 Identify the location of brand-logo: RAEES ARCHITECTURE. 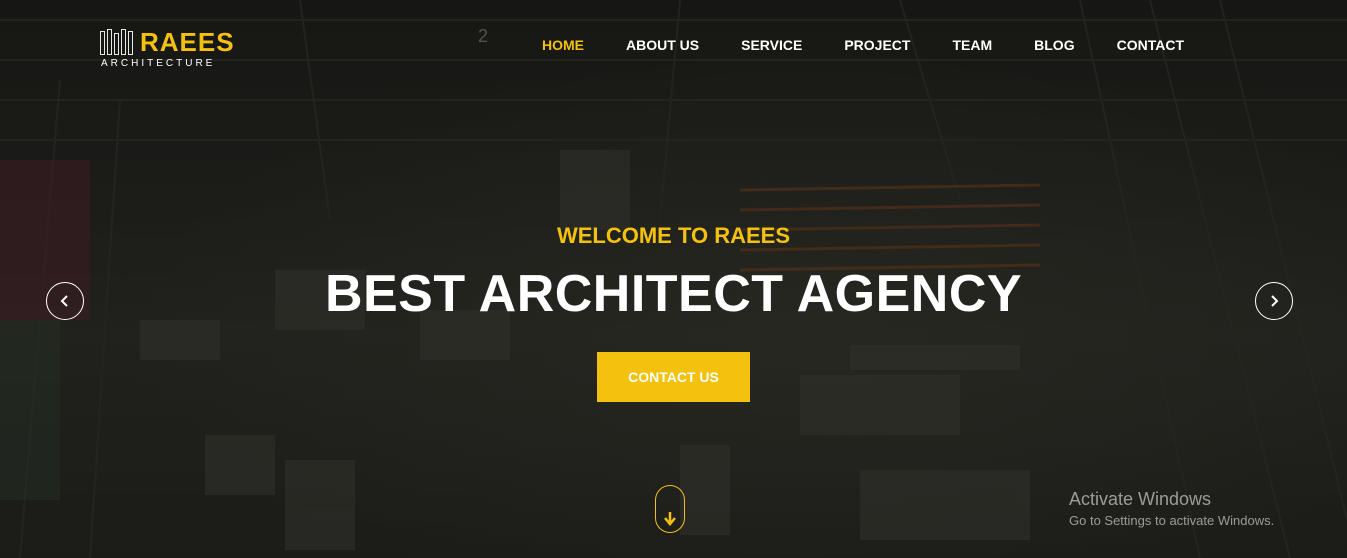
(167, 48).